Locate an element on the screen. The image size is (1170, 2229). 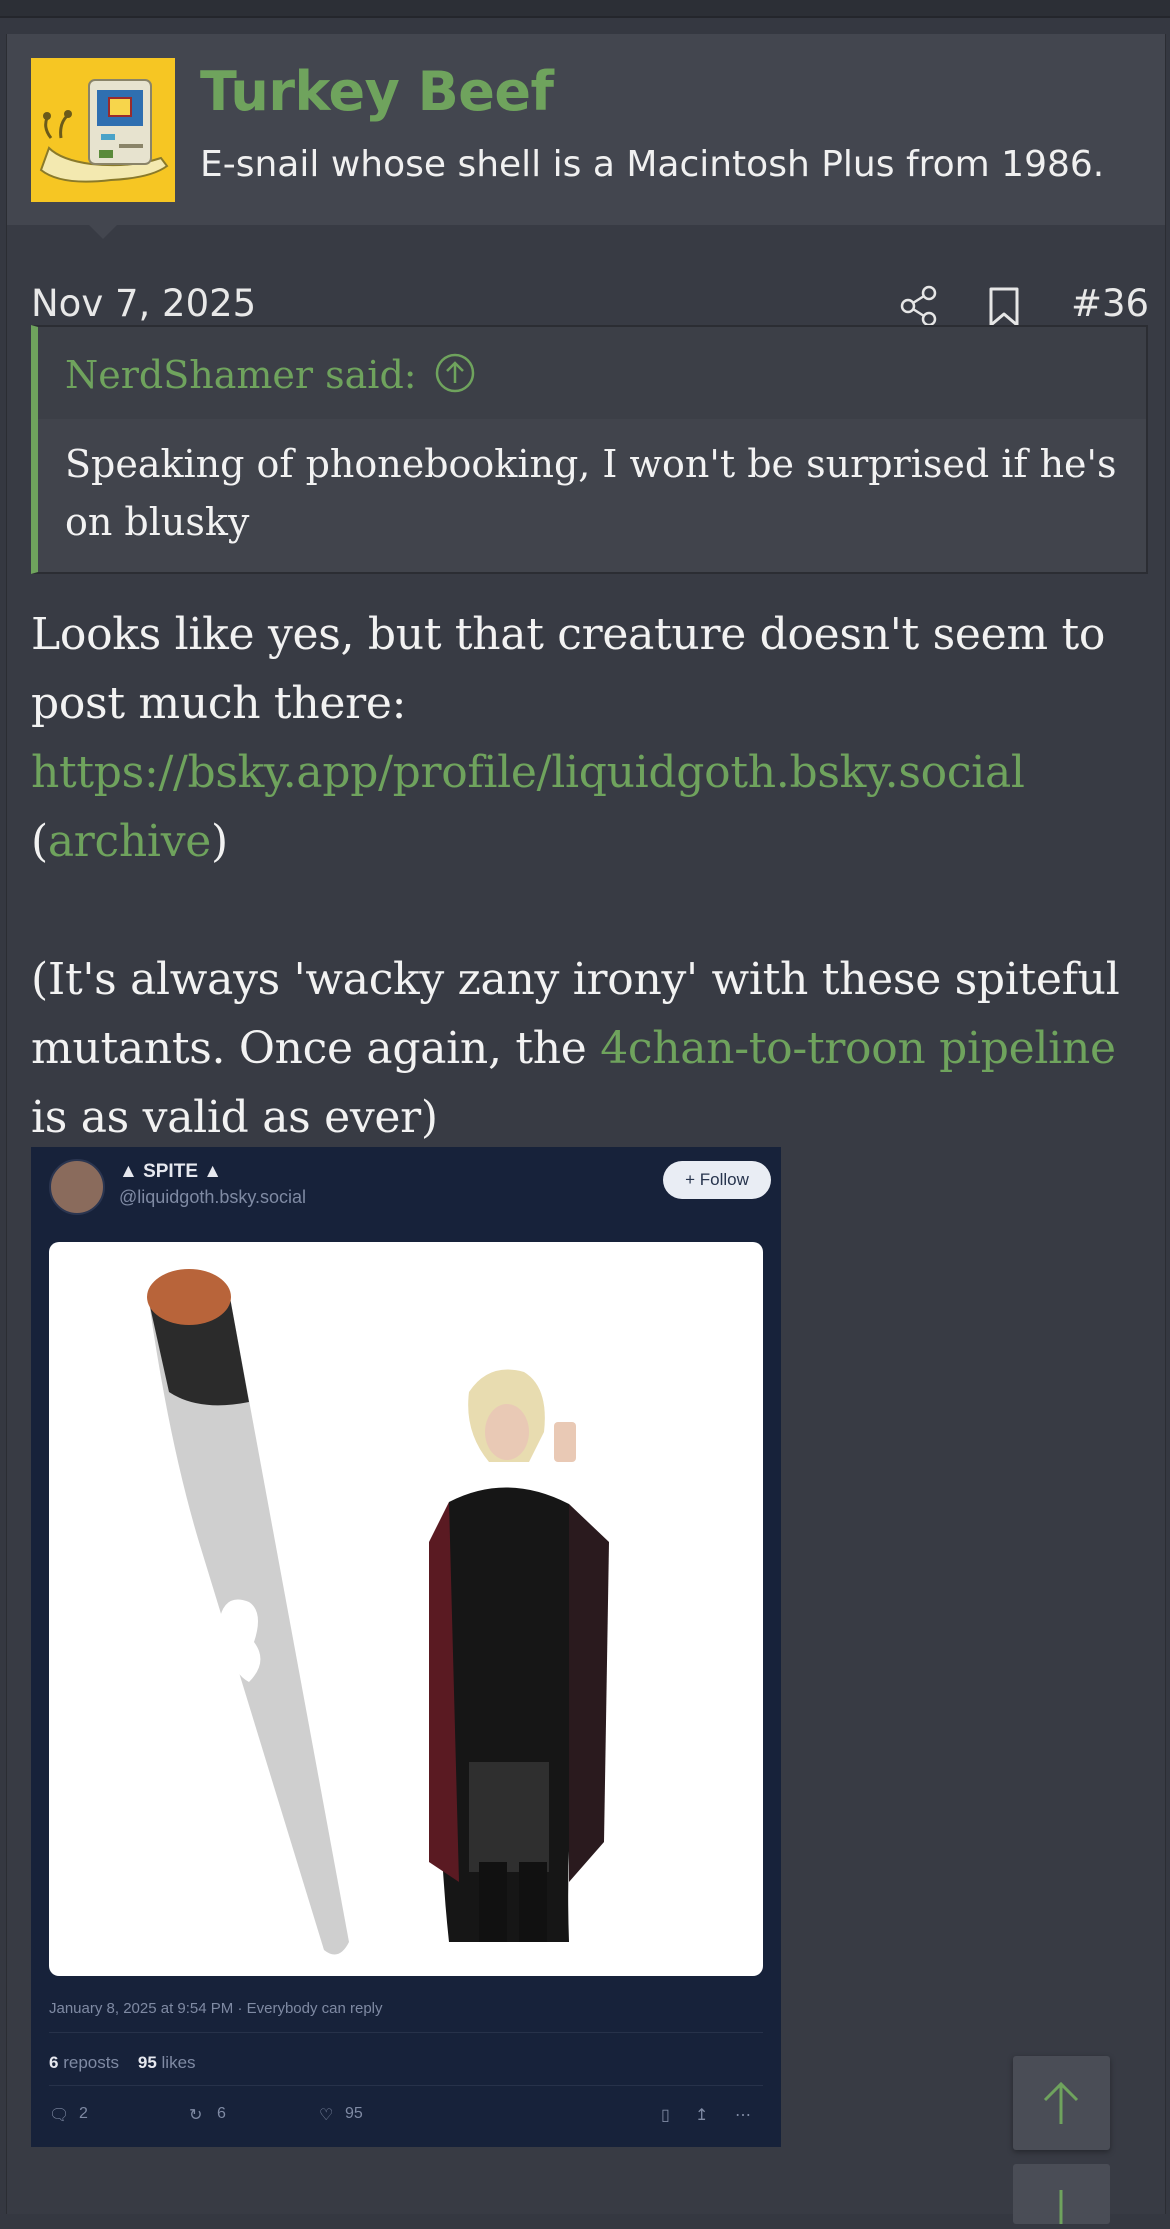
snail-mac-icon is located at coordinates (104, 131).